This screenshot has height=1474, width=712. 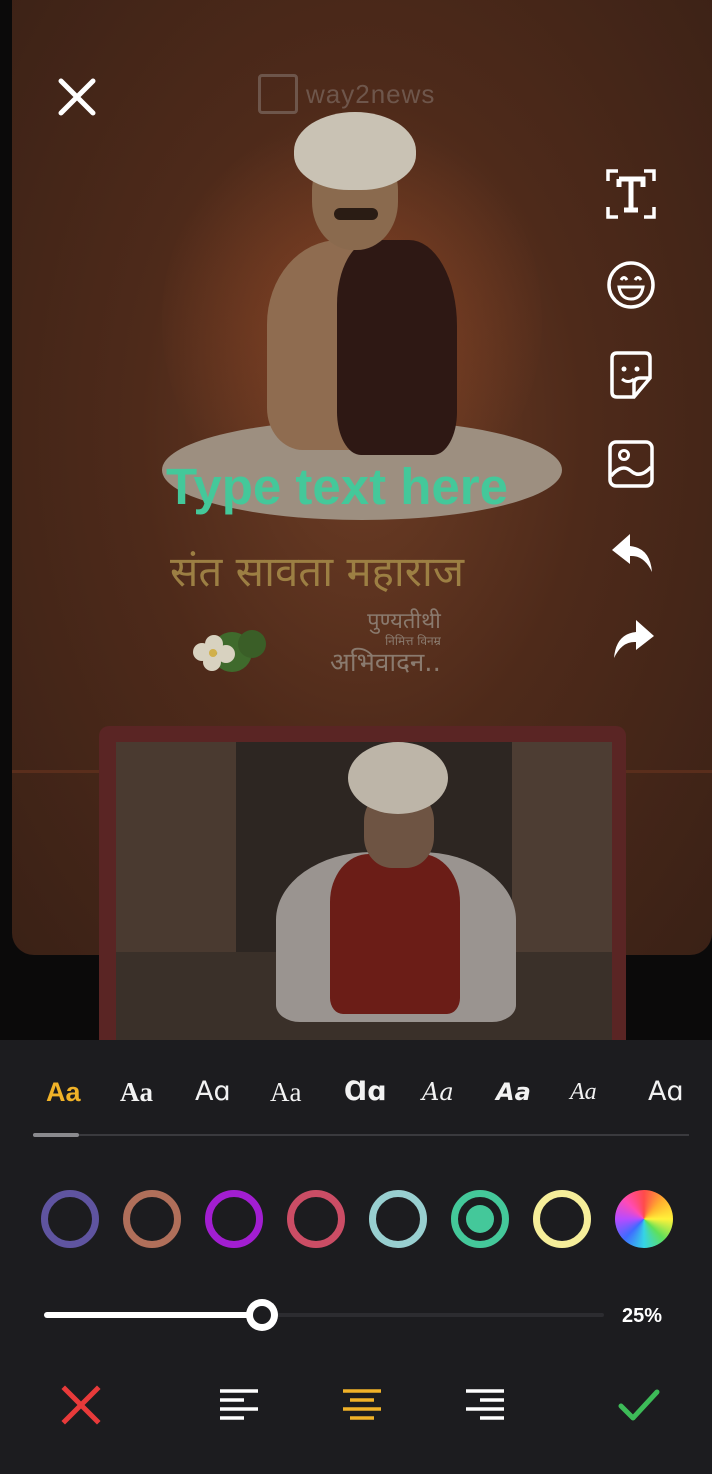 I want to click on color-swatch-terracotta, so click(x=152, y=1219).